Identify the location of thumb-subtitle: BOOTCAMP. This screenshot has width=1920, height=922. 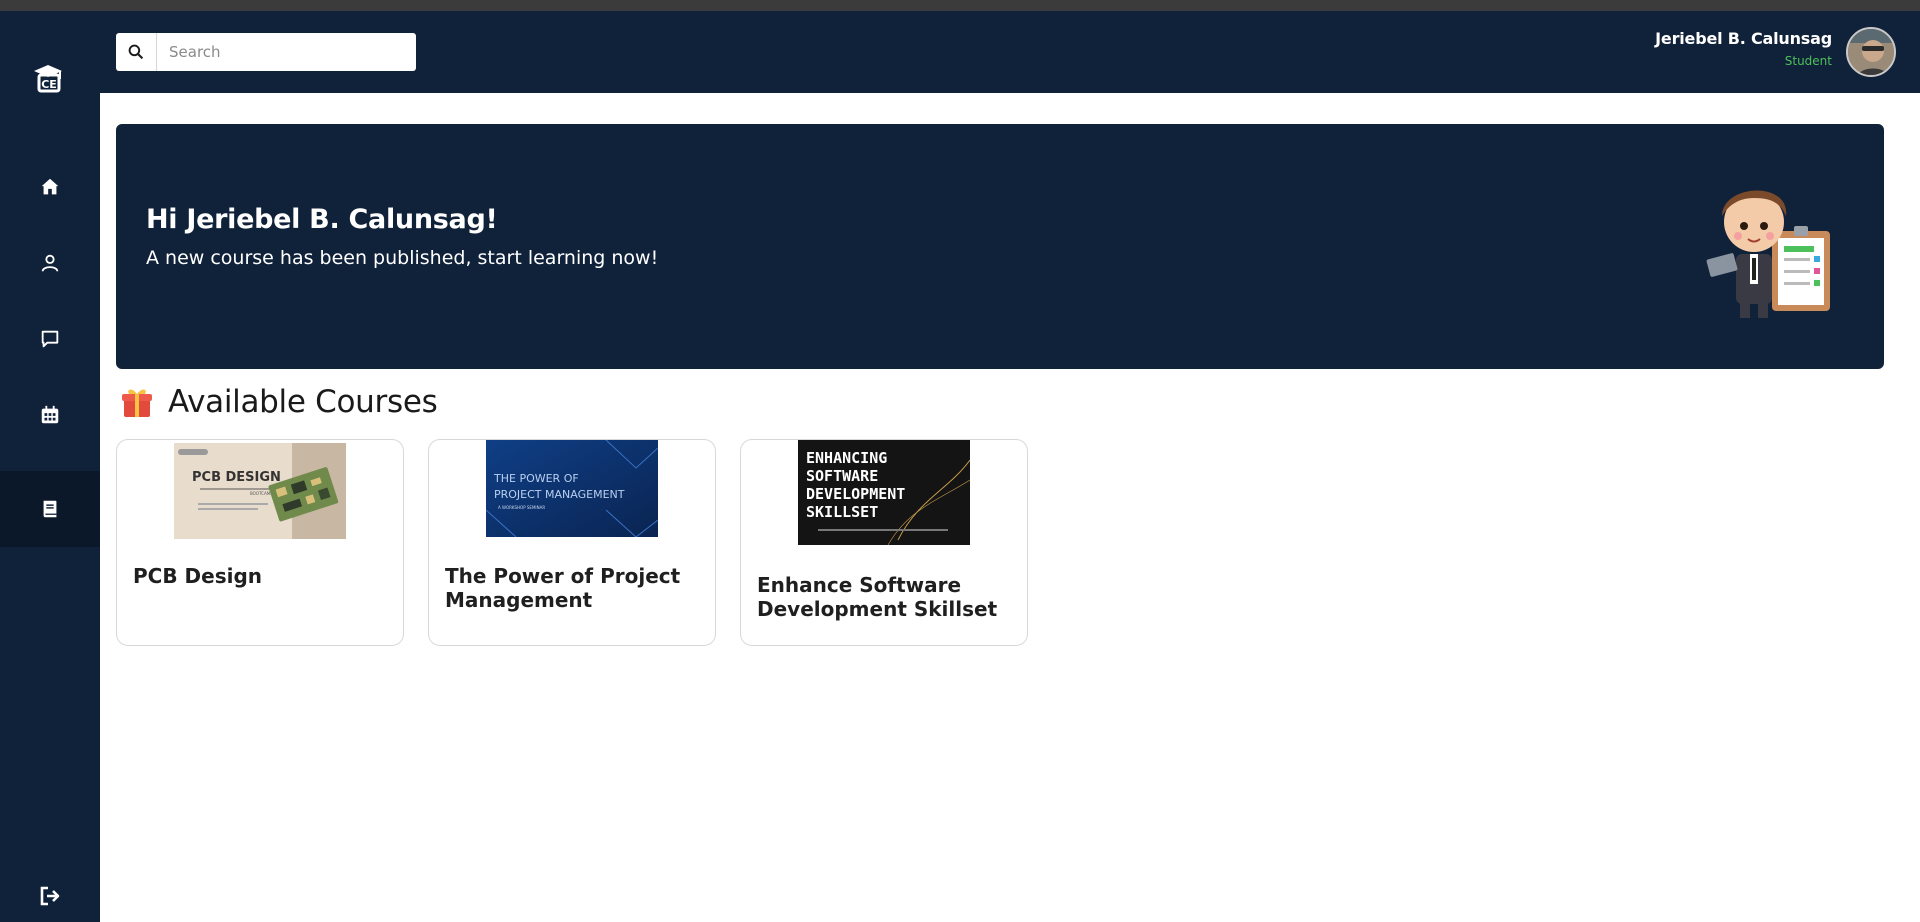
(261, 493).